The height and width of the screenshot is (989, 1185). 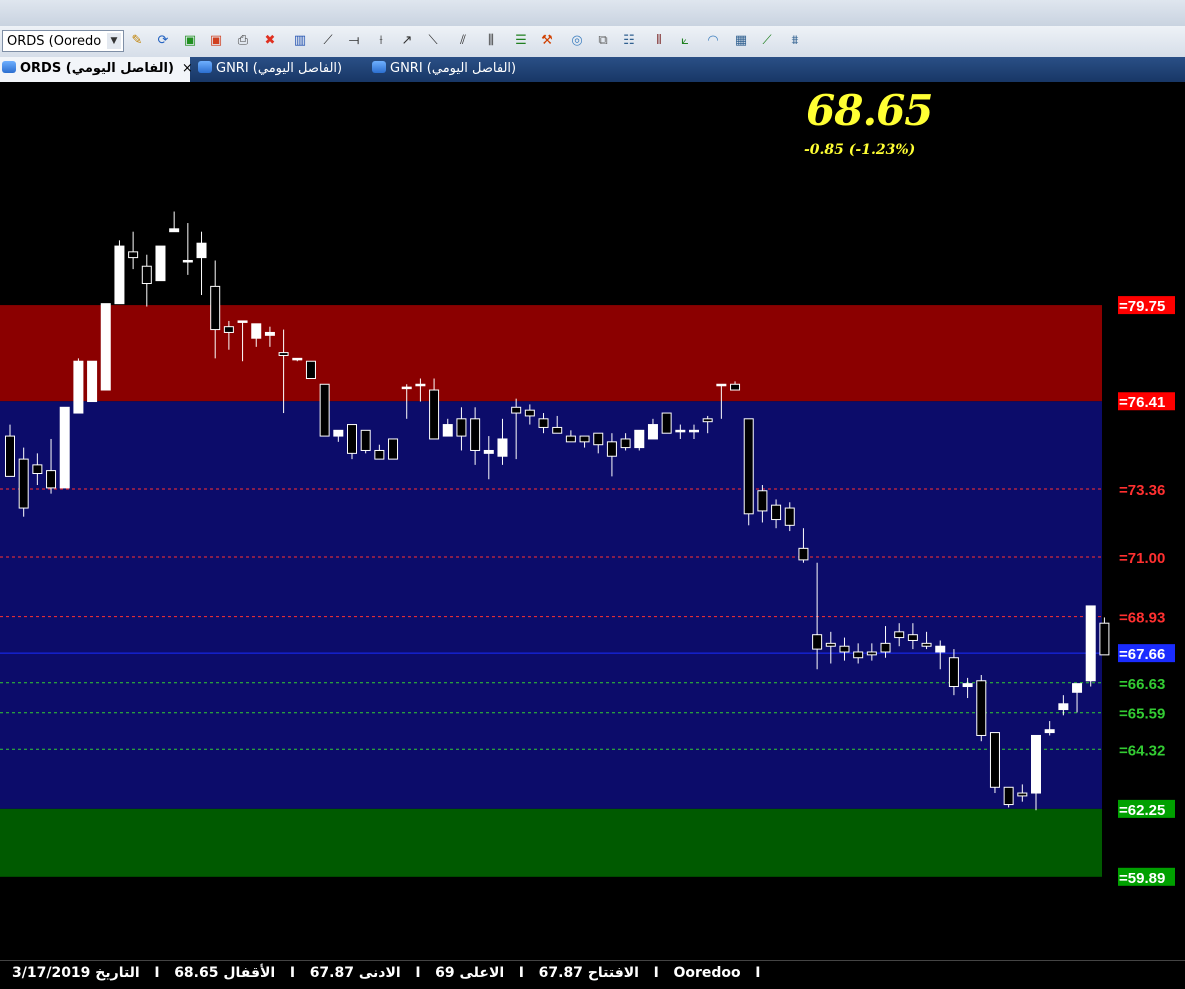 I want to click on close-red-icon: ✖, so click(x=270, y=41).